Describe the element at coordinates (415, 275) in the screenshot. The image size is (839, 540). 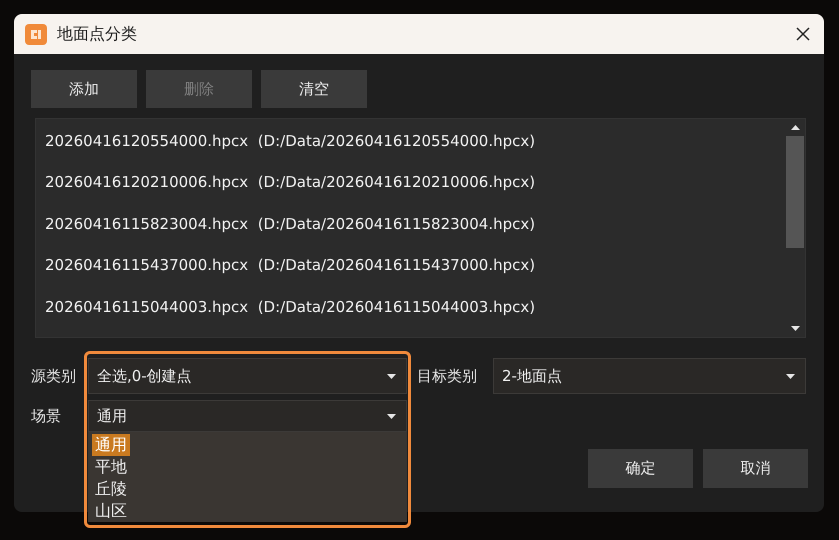
I see `file-list-item: 20260416115437000.hpcx (D:/Data/20260416115437000.hpcx)` at that location.